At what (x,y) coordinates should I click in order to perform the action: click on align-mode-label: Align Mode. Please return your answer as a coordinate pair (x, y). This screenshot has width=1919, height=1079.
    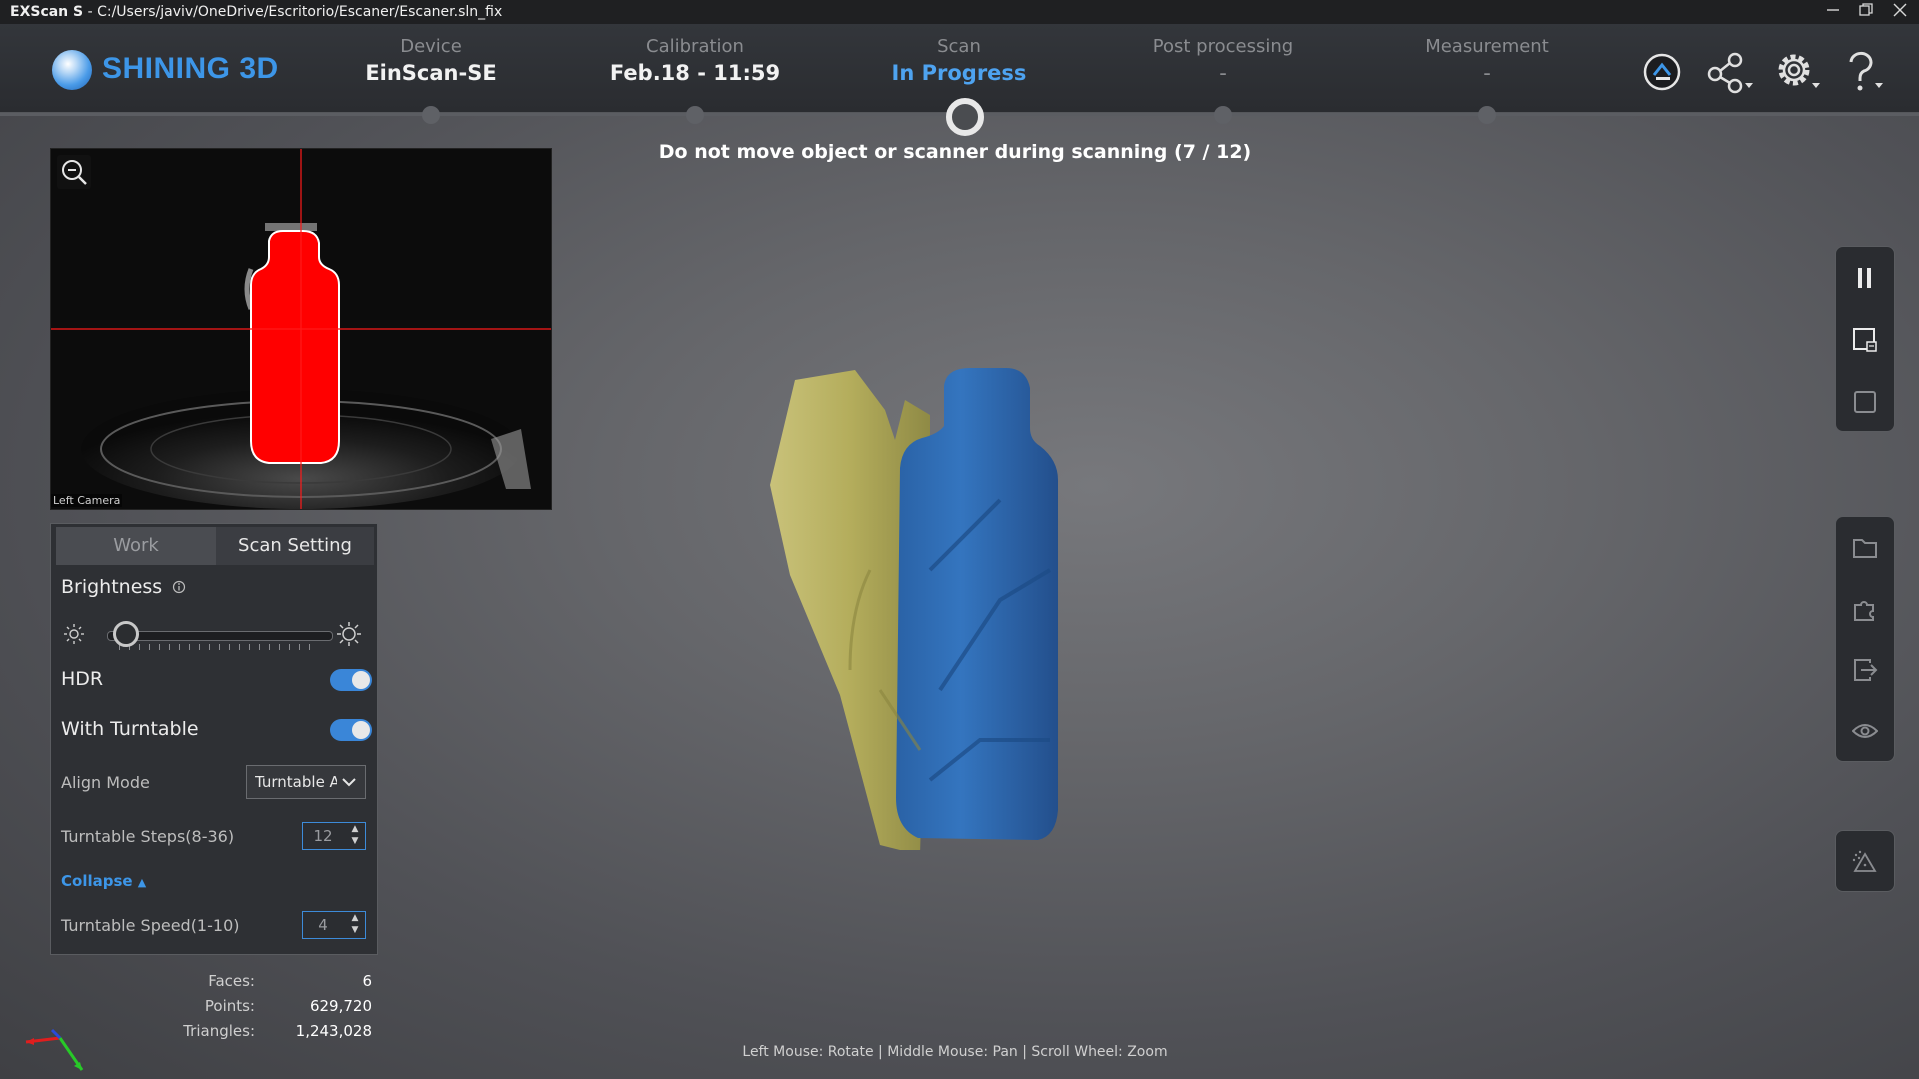
    Looking at the image, I should click on (105, 782).